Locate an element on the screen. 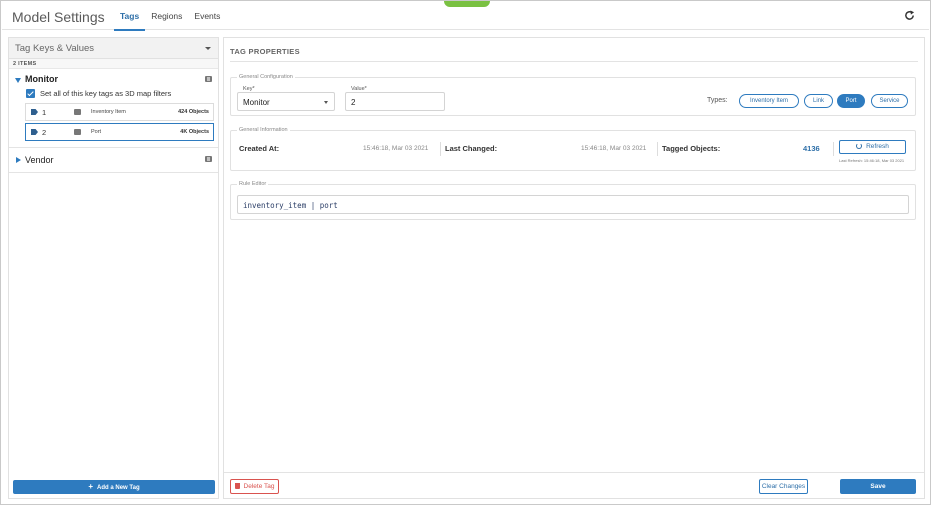  tab-regions: Regions is located at coordinates (166, 16).